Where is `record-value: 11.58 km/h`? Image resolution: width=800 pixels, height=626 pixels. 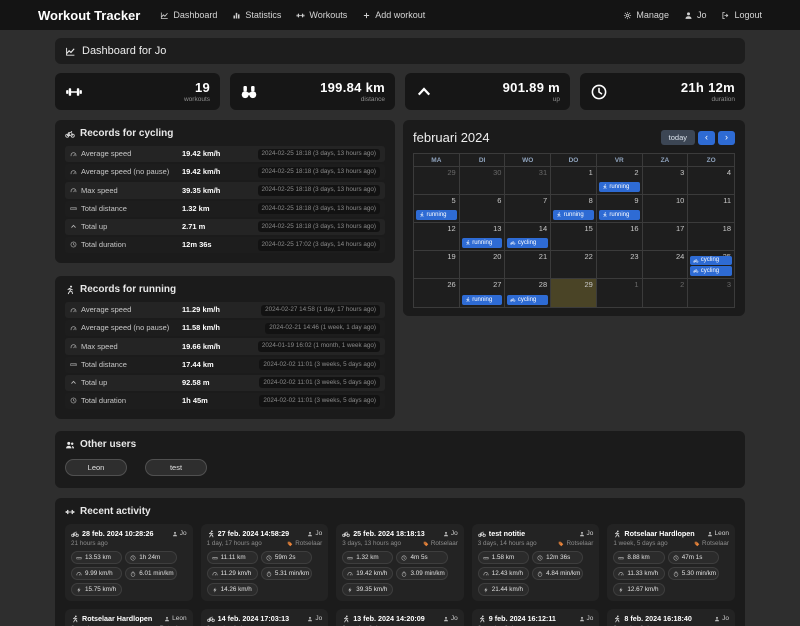 record-value: 11.58 km/h is located at coordinates (201, 328).